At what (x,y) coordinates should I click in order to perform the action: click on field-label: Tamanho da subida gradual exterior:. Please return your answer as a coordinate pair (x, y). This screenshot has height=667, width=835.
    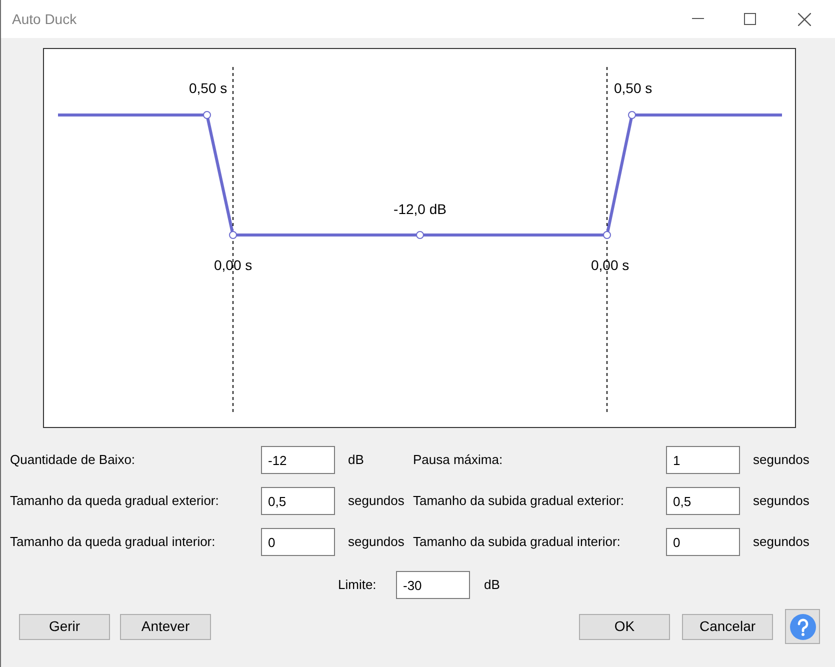
    Looking at the image, I should click on (519, 501).